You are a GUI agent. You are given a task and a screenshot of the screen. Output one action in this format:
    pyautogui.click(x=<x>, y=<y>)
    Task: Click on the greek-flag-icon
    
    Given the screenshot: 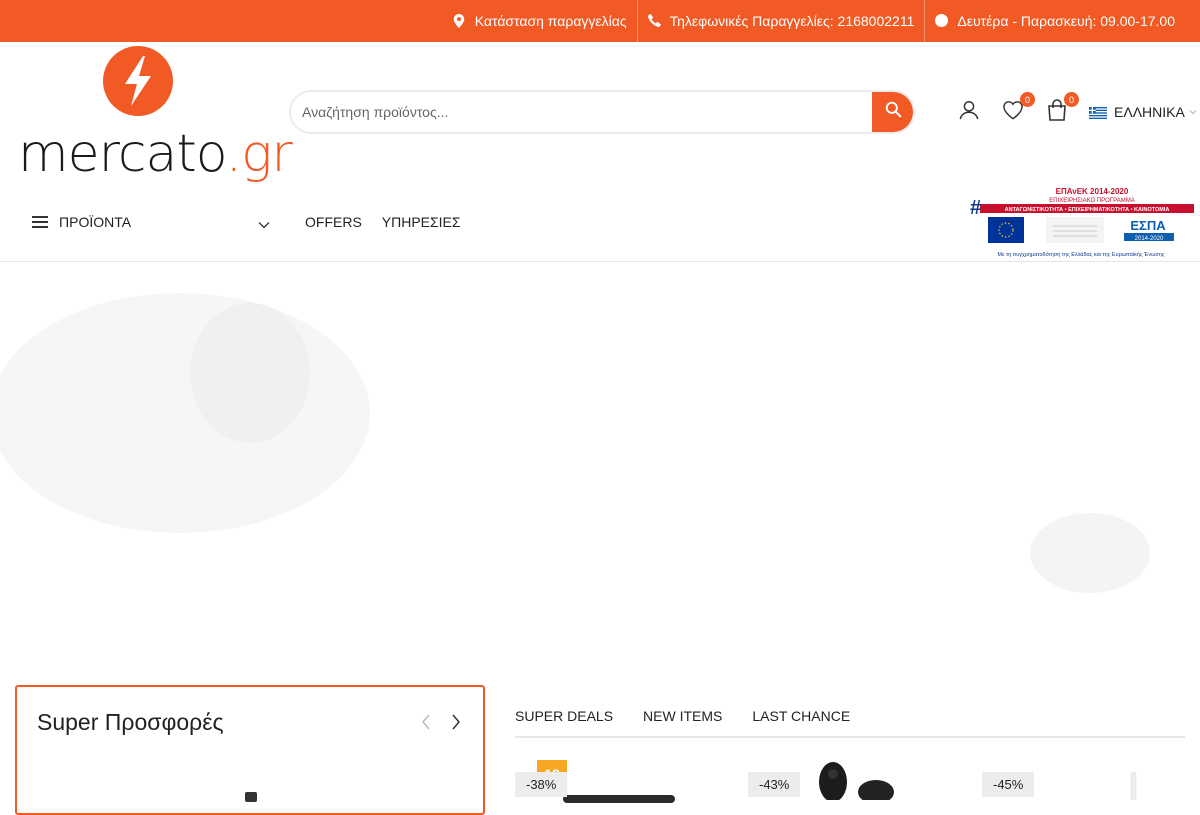 What is the action you would take?
    pyautogui.click(x=1098, y=112)
    